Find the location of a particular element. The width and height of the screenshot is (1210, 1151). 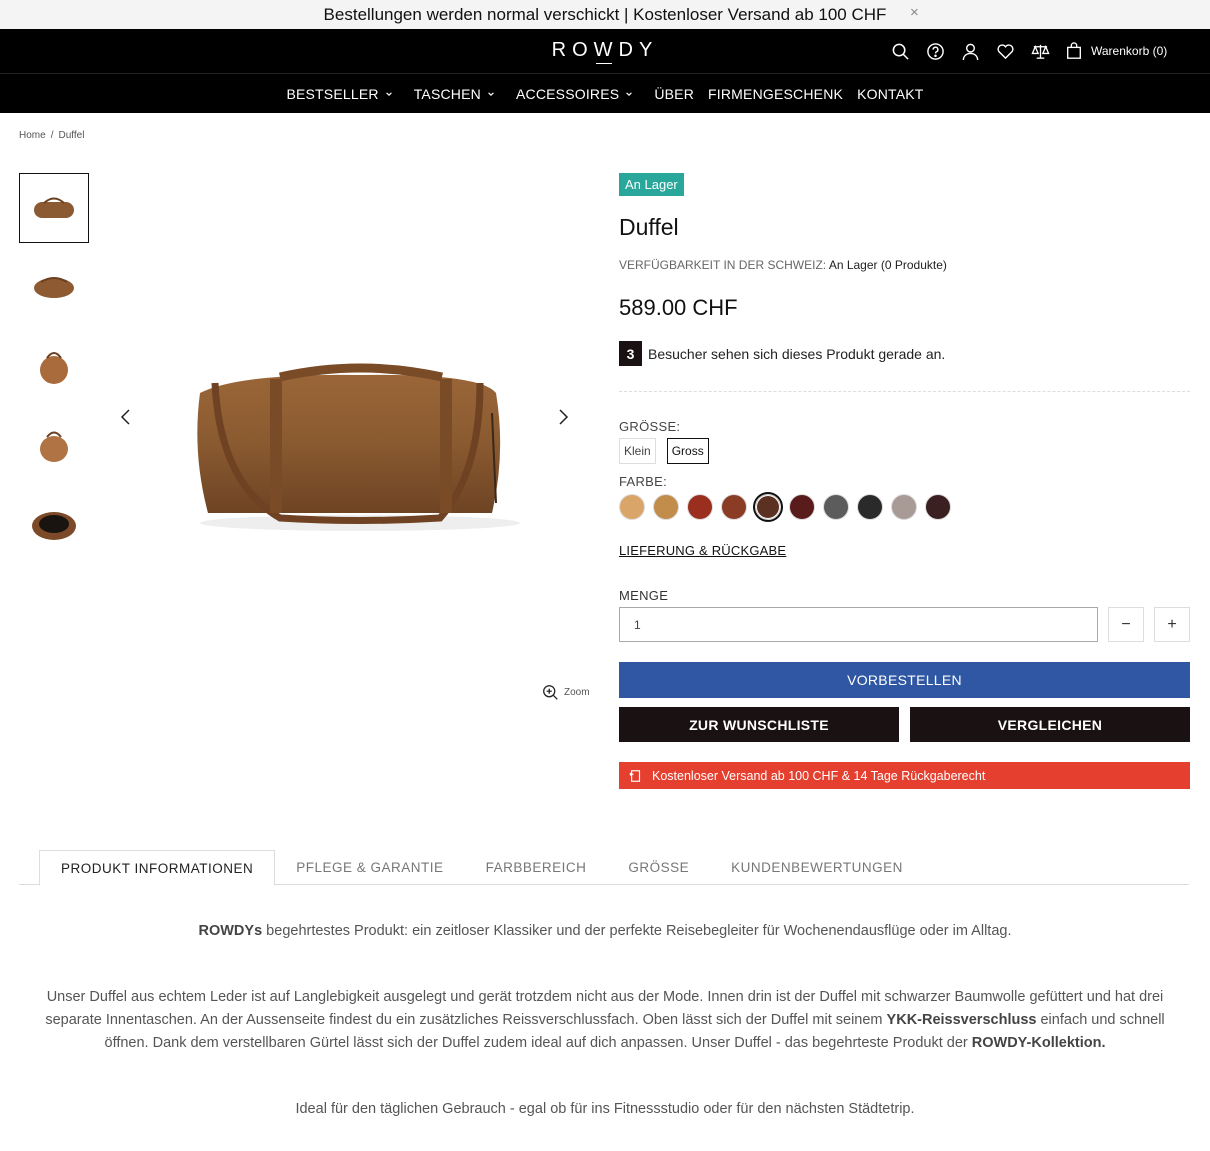

header-icons: Warenkorb (0) is located at coordinates (1028, 51).